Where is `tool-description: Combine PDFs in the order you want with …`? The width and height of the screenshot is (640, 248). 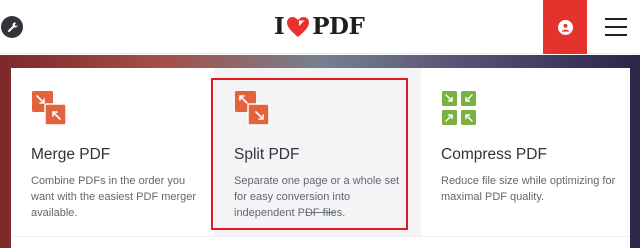 tool-description: Combine PDFs in the order you want with … is located at coordinates (114, 197).